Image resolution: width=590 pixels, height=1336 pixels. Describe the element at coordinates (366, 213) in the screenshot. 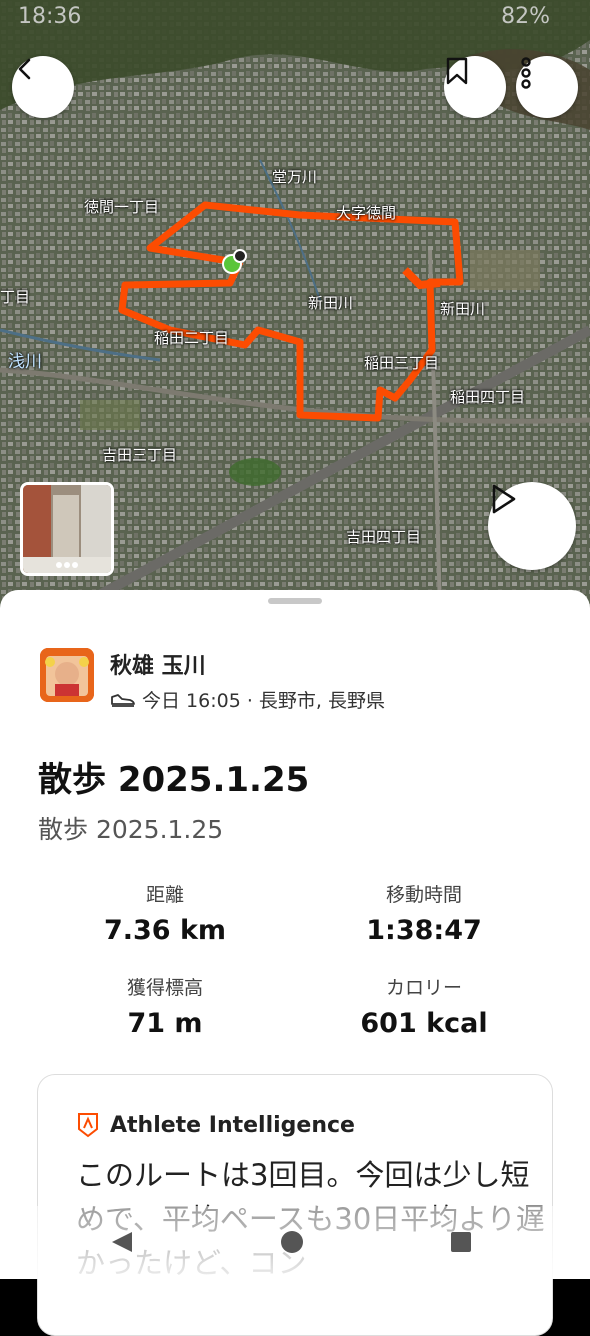

I see `map-label: 大字徳間` at that location.